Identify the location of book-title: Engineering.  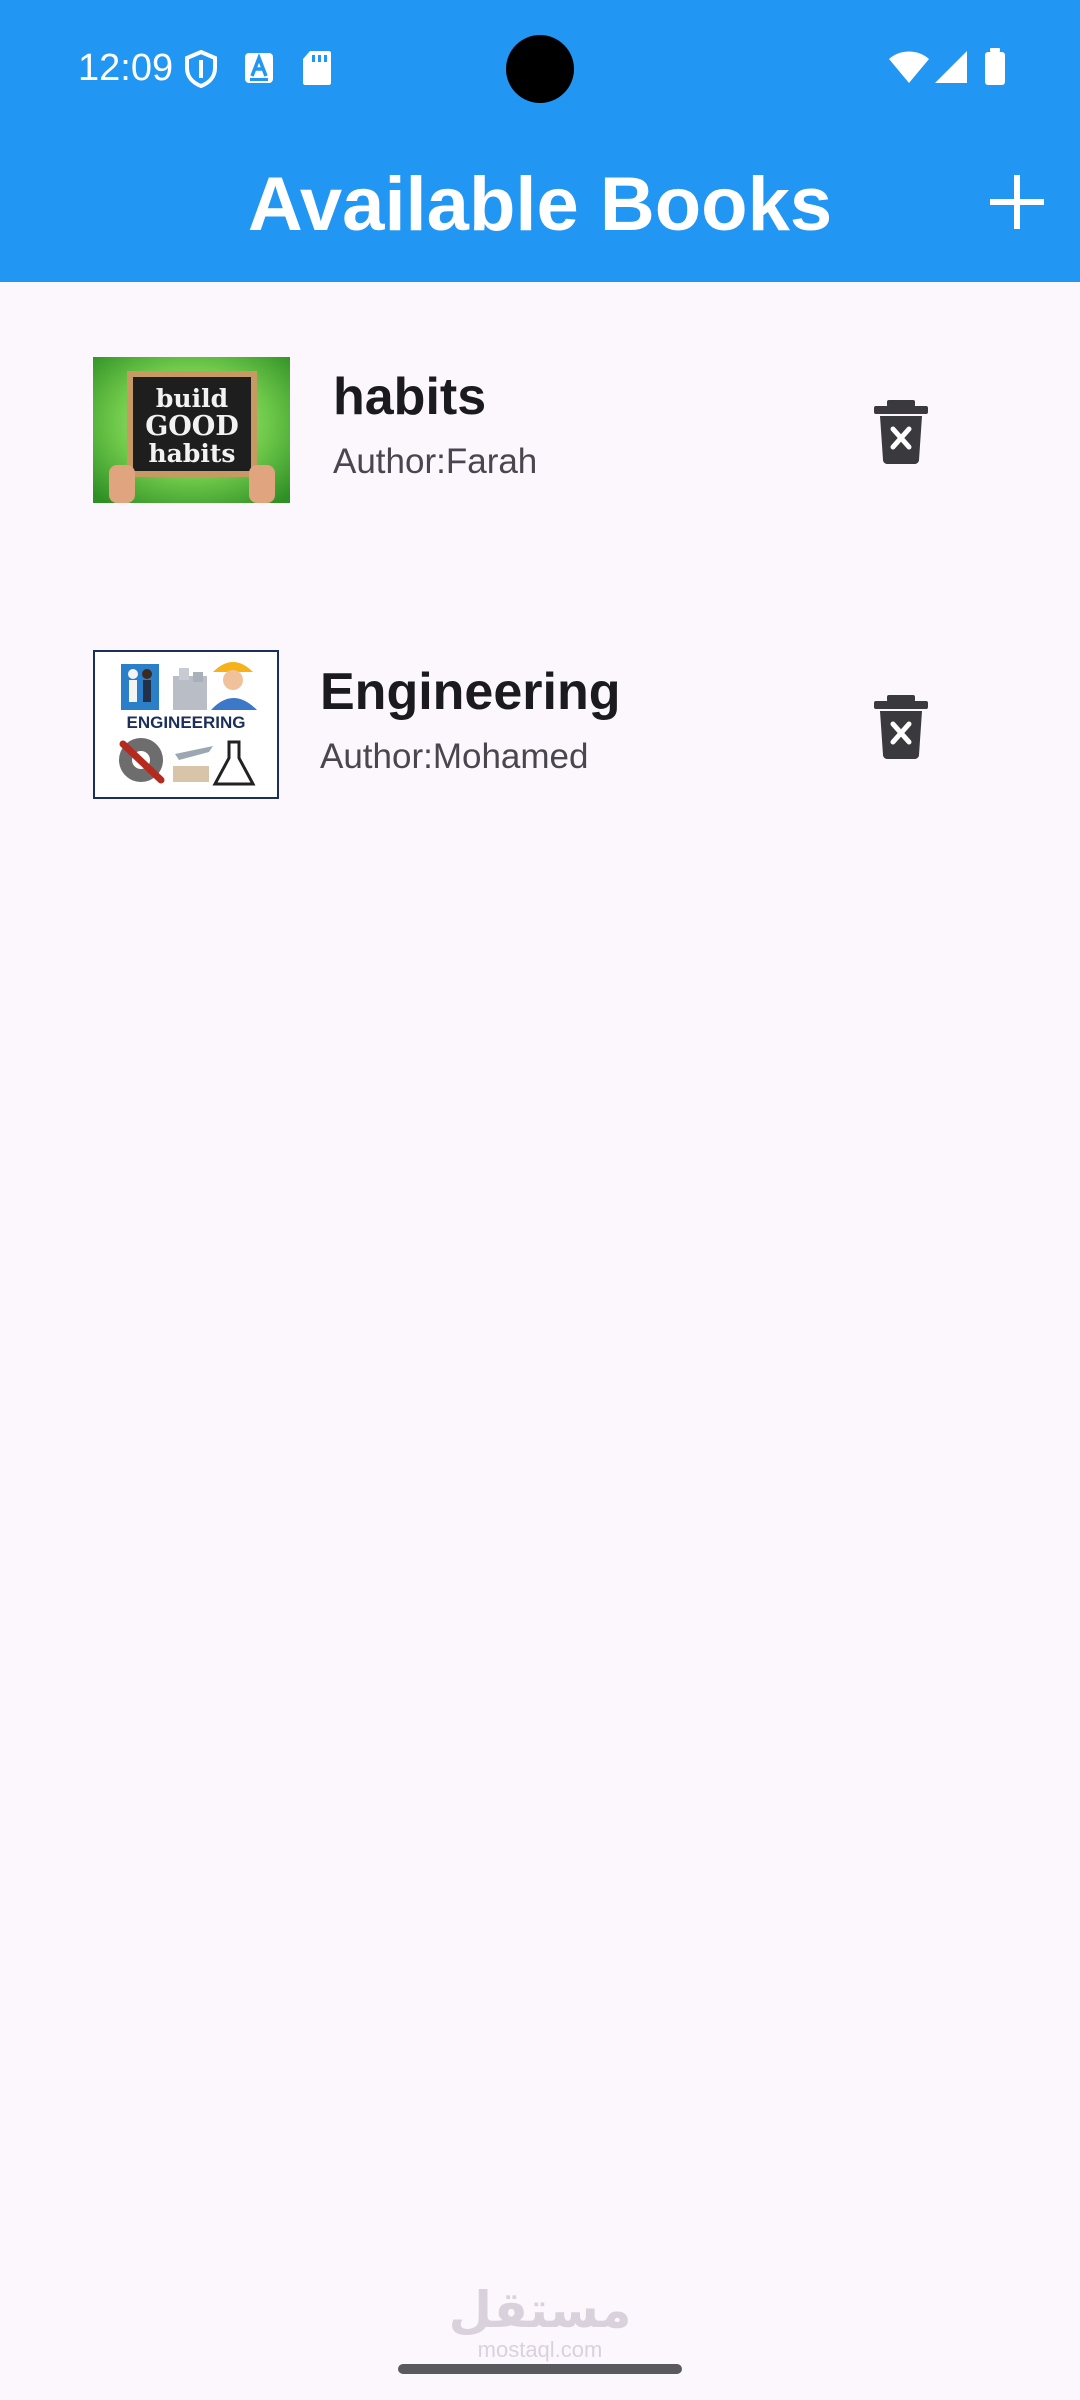
(470, 692).